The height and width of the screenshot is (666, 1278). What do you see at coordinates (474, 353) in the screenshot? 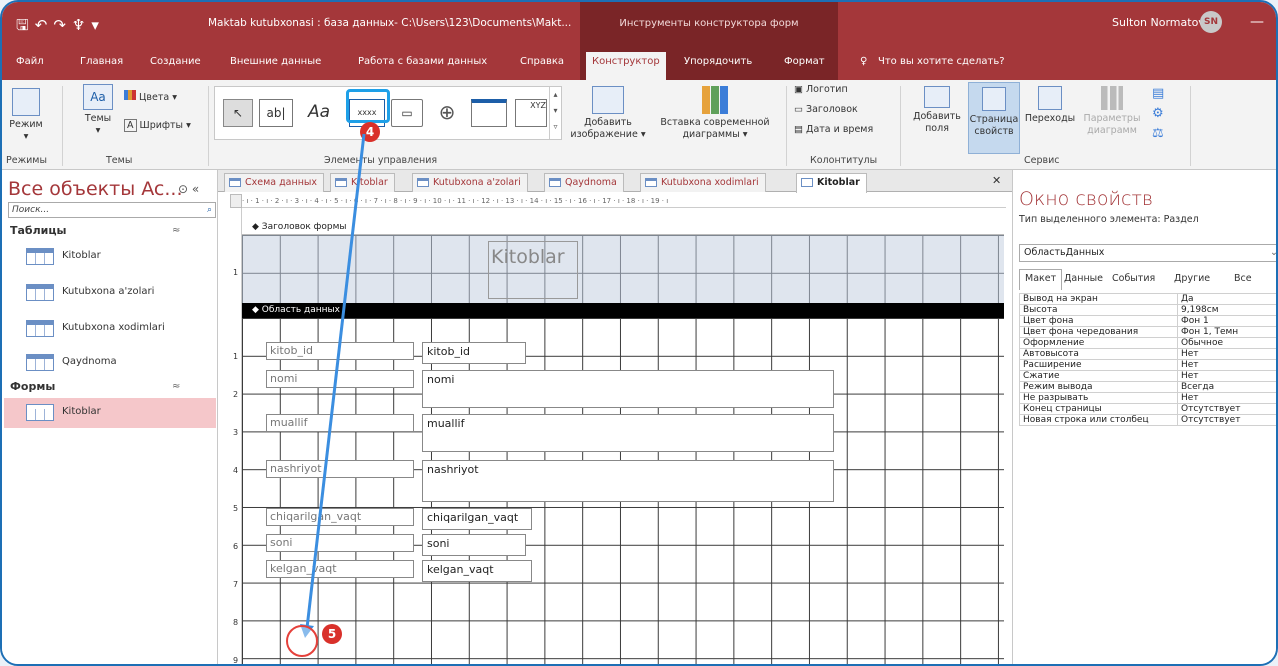
I see `field-textbox: kitob_id` at bounding box center [474, 353].